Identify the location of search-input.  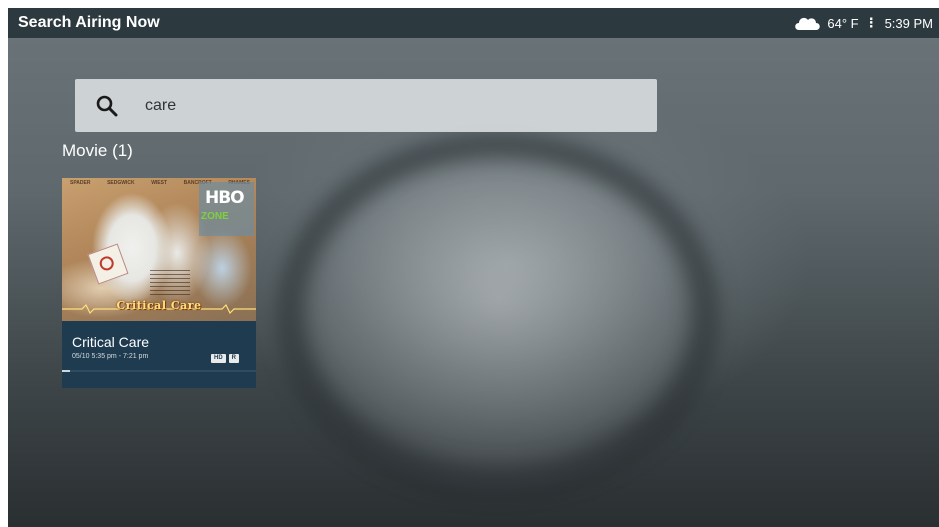
(345, 105).